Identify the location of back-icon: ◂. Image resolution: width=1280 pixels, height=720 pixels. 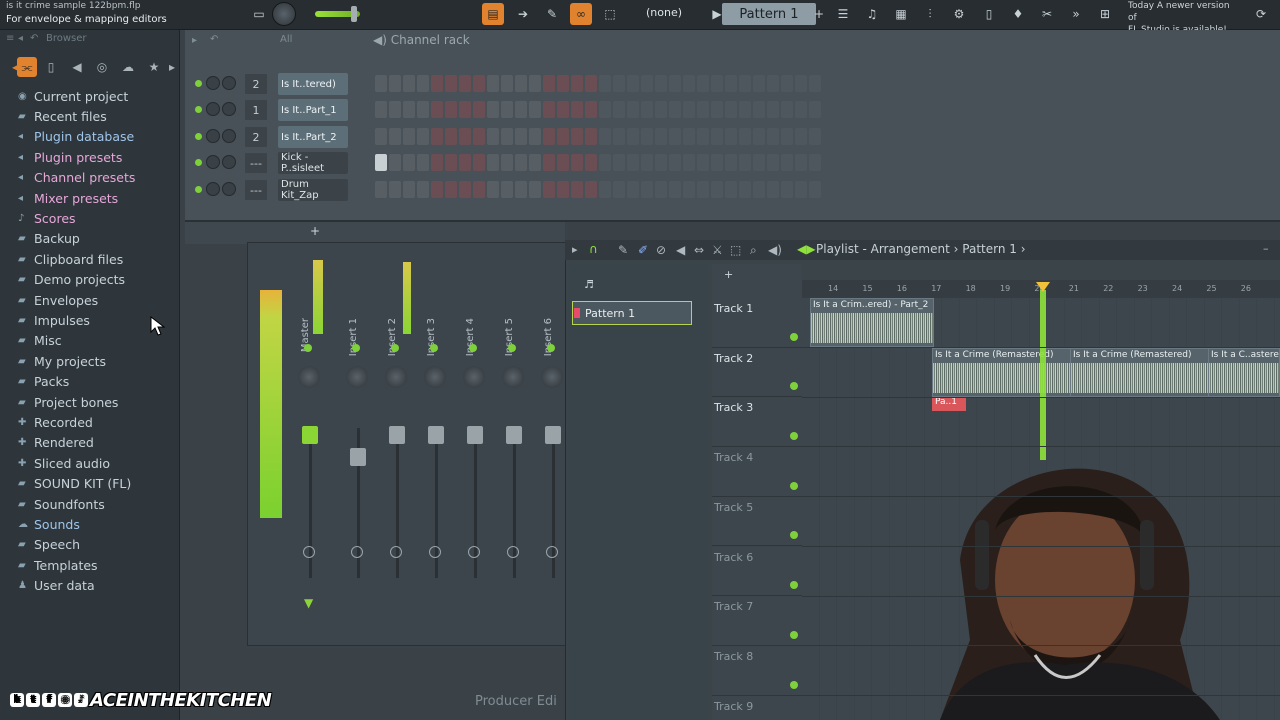
(20, 38).